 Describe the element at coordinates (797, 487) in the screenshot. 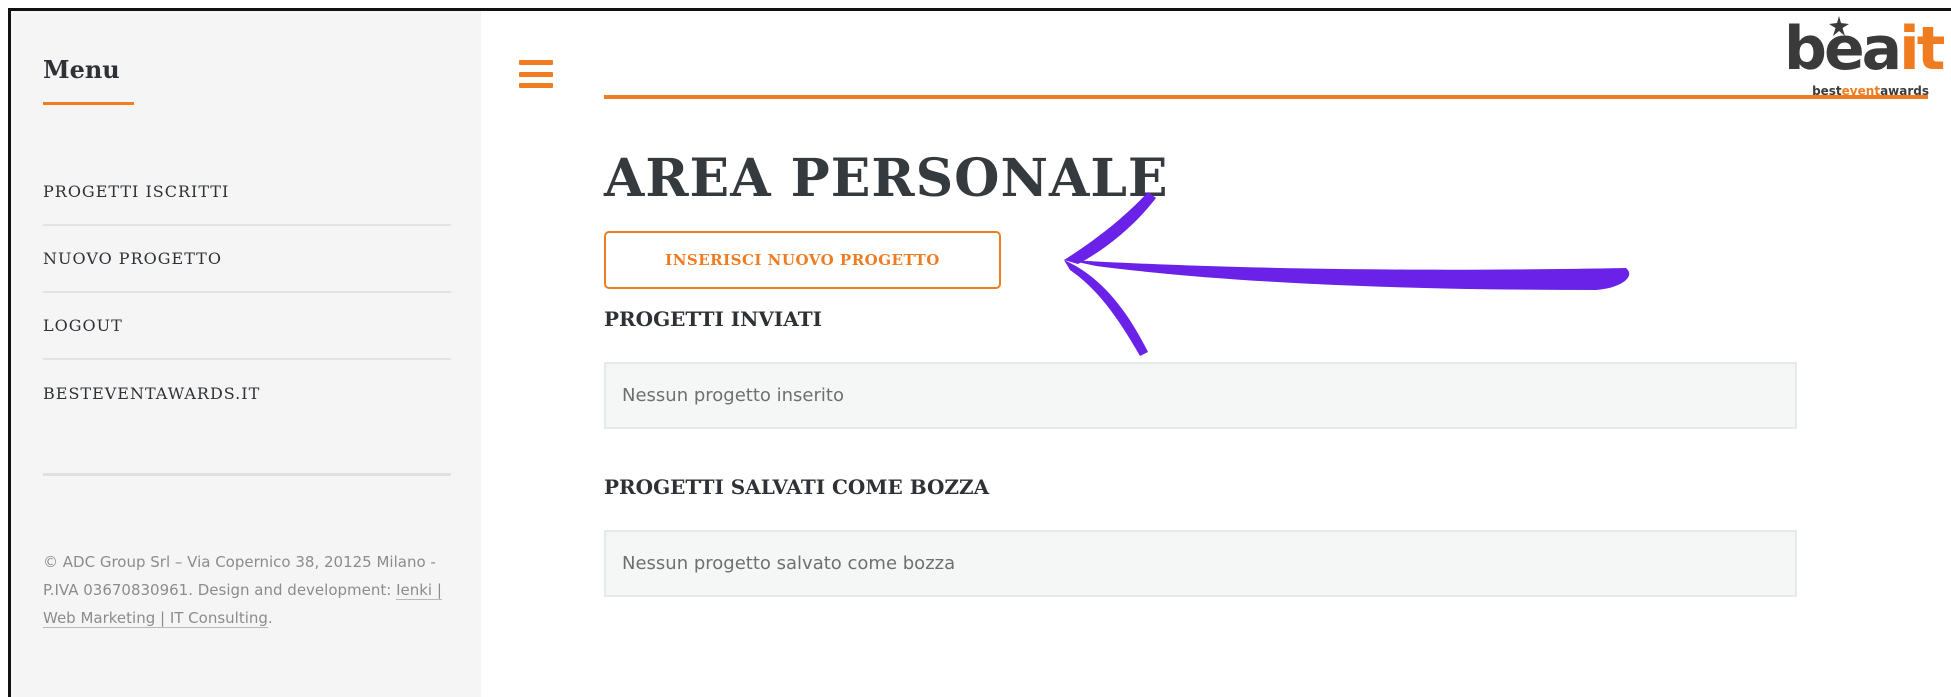

I see `section-title-progetti-bozza: PROGETTI SALVATI COME BOZZA` at that location.